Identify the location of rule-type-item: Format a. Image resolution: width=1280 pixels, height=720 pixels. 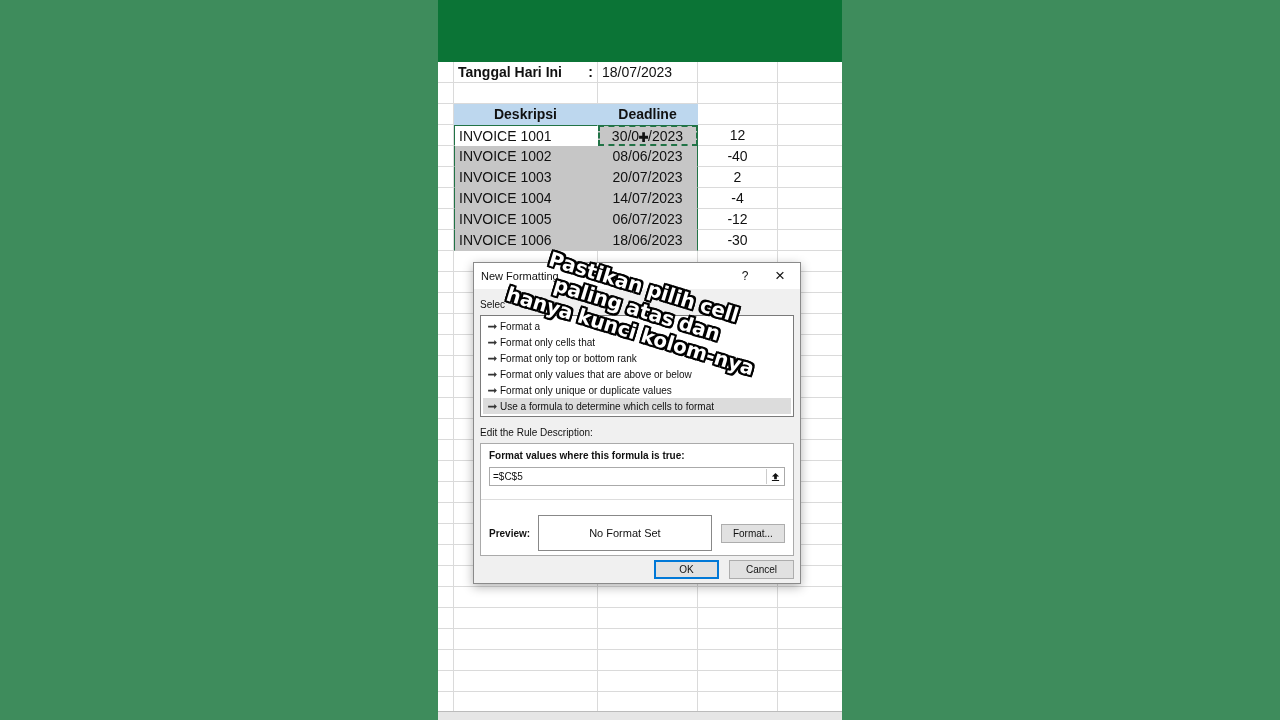
(511, 326).